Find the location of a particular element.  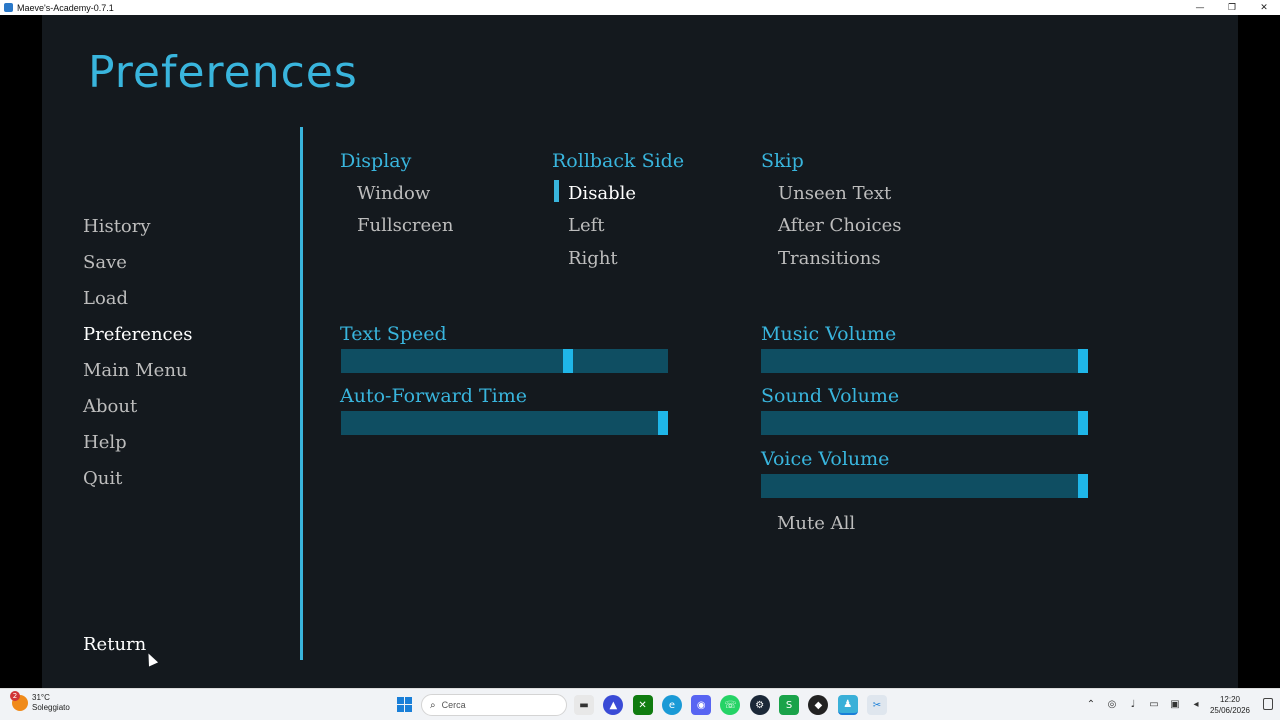

nav-item-quit: Quit is located at coordinates (102, 478).